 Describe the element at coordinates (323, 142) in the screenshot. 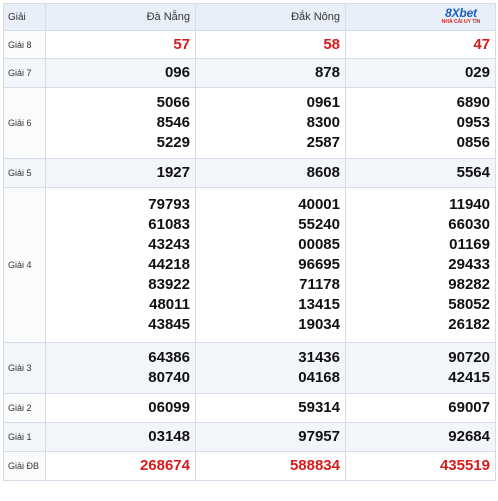

I see `result-number: 2587` at that location.